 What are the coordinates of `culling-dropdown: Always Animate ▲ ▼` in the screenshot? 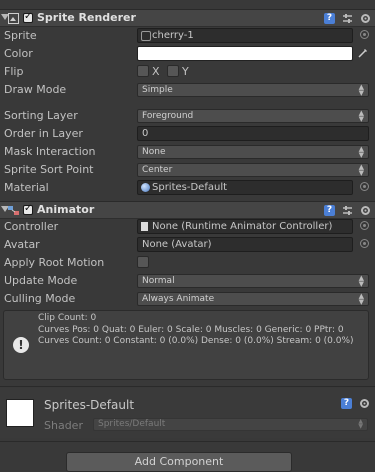 It's located at (253, 299).